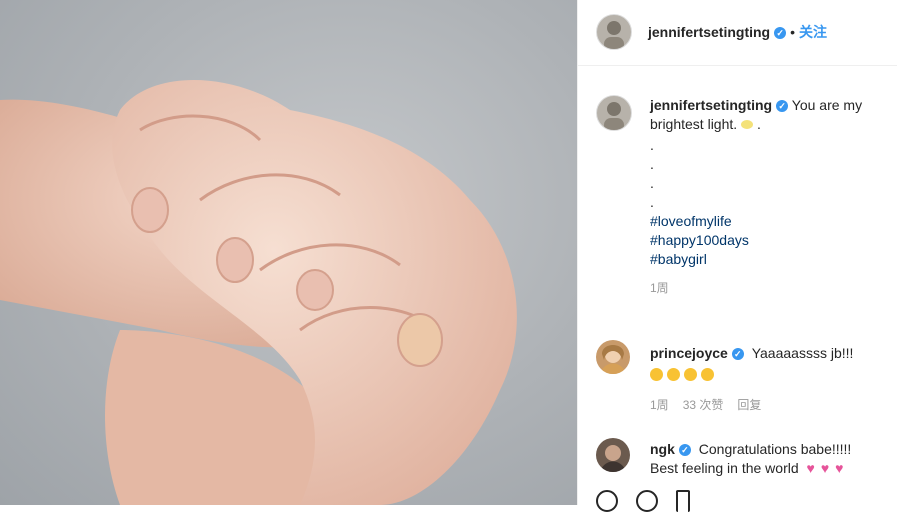 Image resolution: width=897 pixels, height=517 pixels. I want to click on caption-time: 1周, so click(770, 288).